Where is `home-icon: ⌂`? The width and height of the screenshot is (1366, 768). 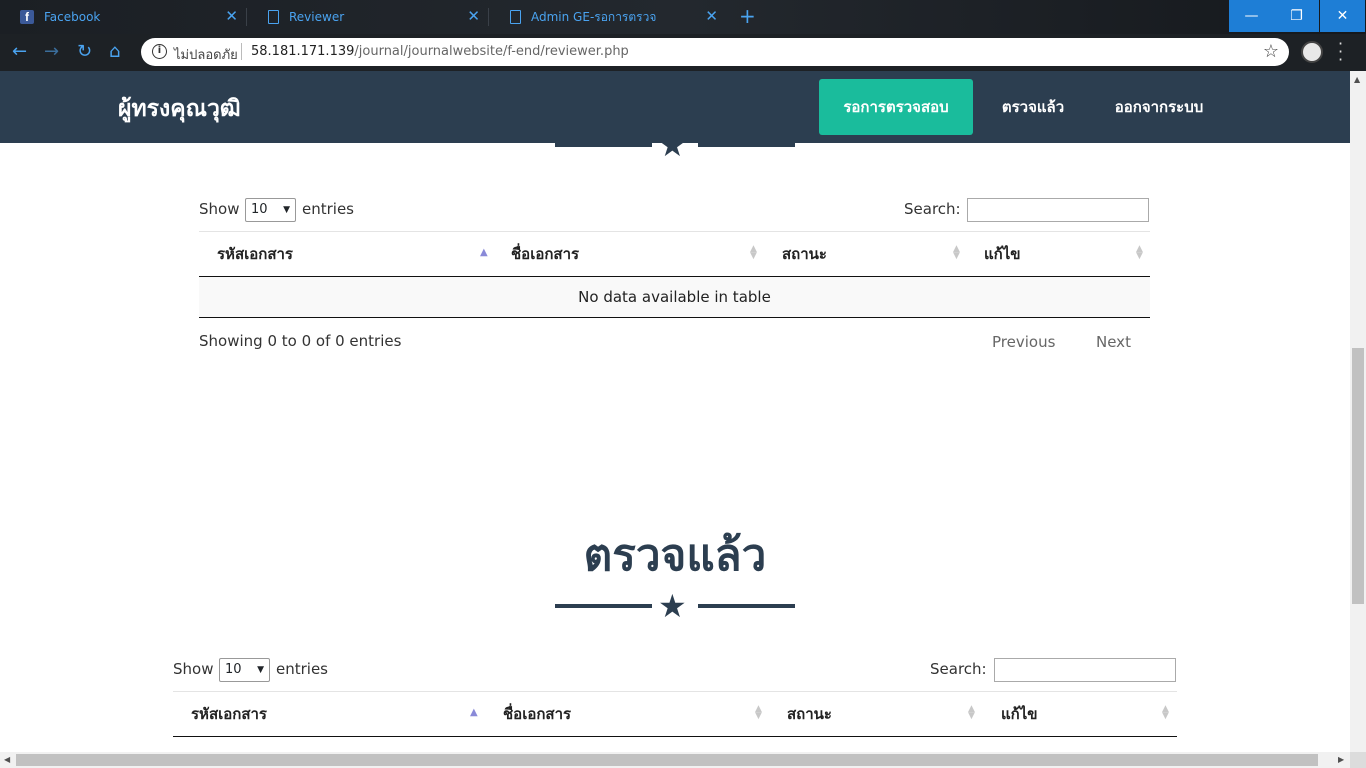 home-icon: ⌂ is located at coordinates (114, 52).